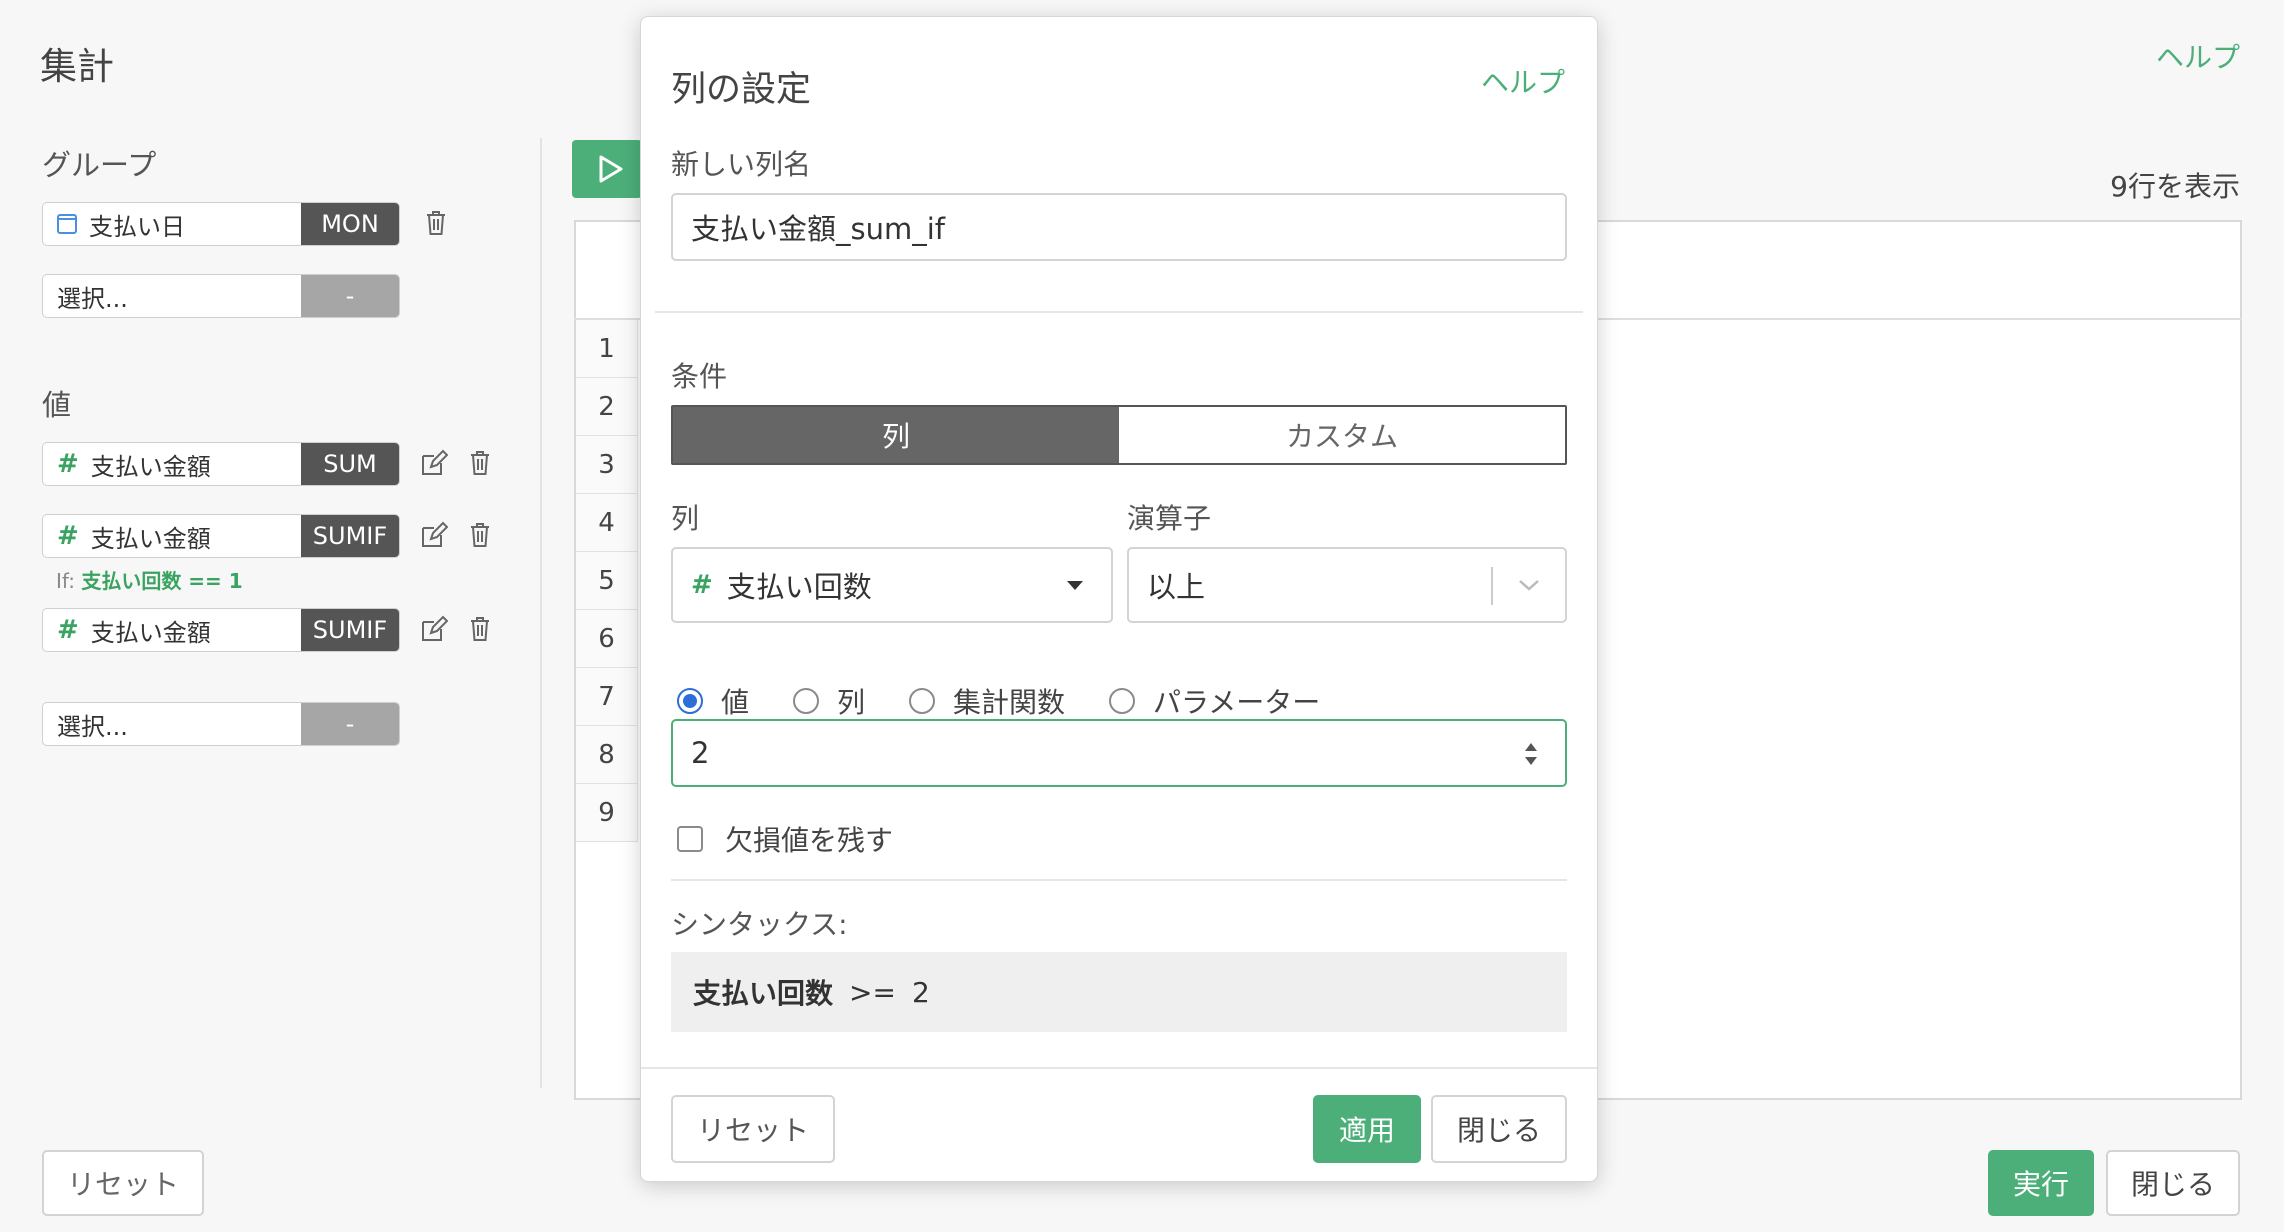  I want to click on row-number: 7, so click(607, 697).